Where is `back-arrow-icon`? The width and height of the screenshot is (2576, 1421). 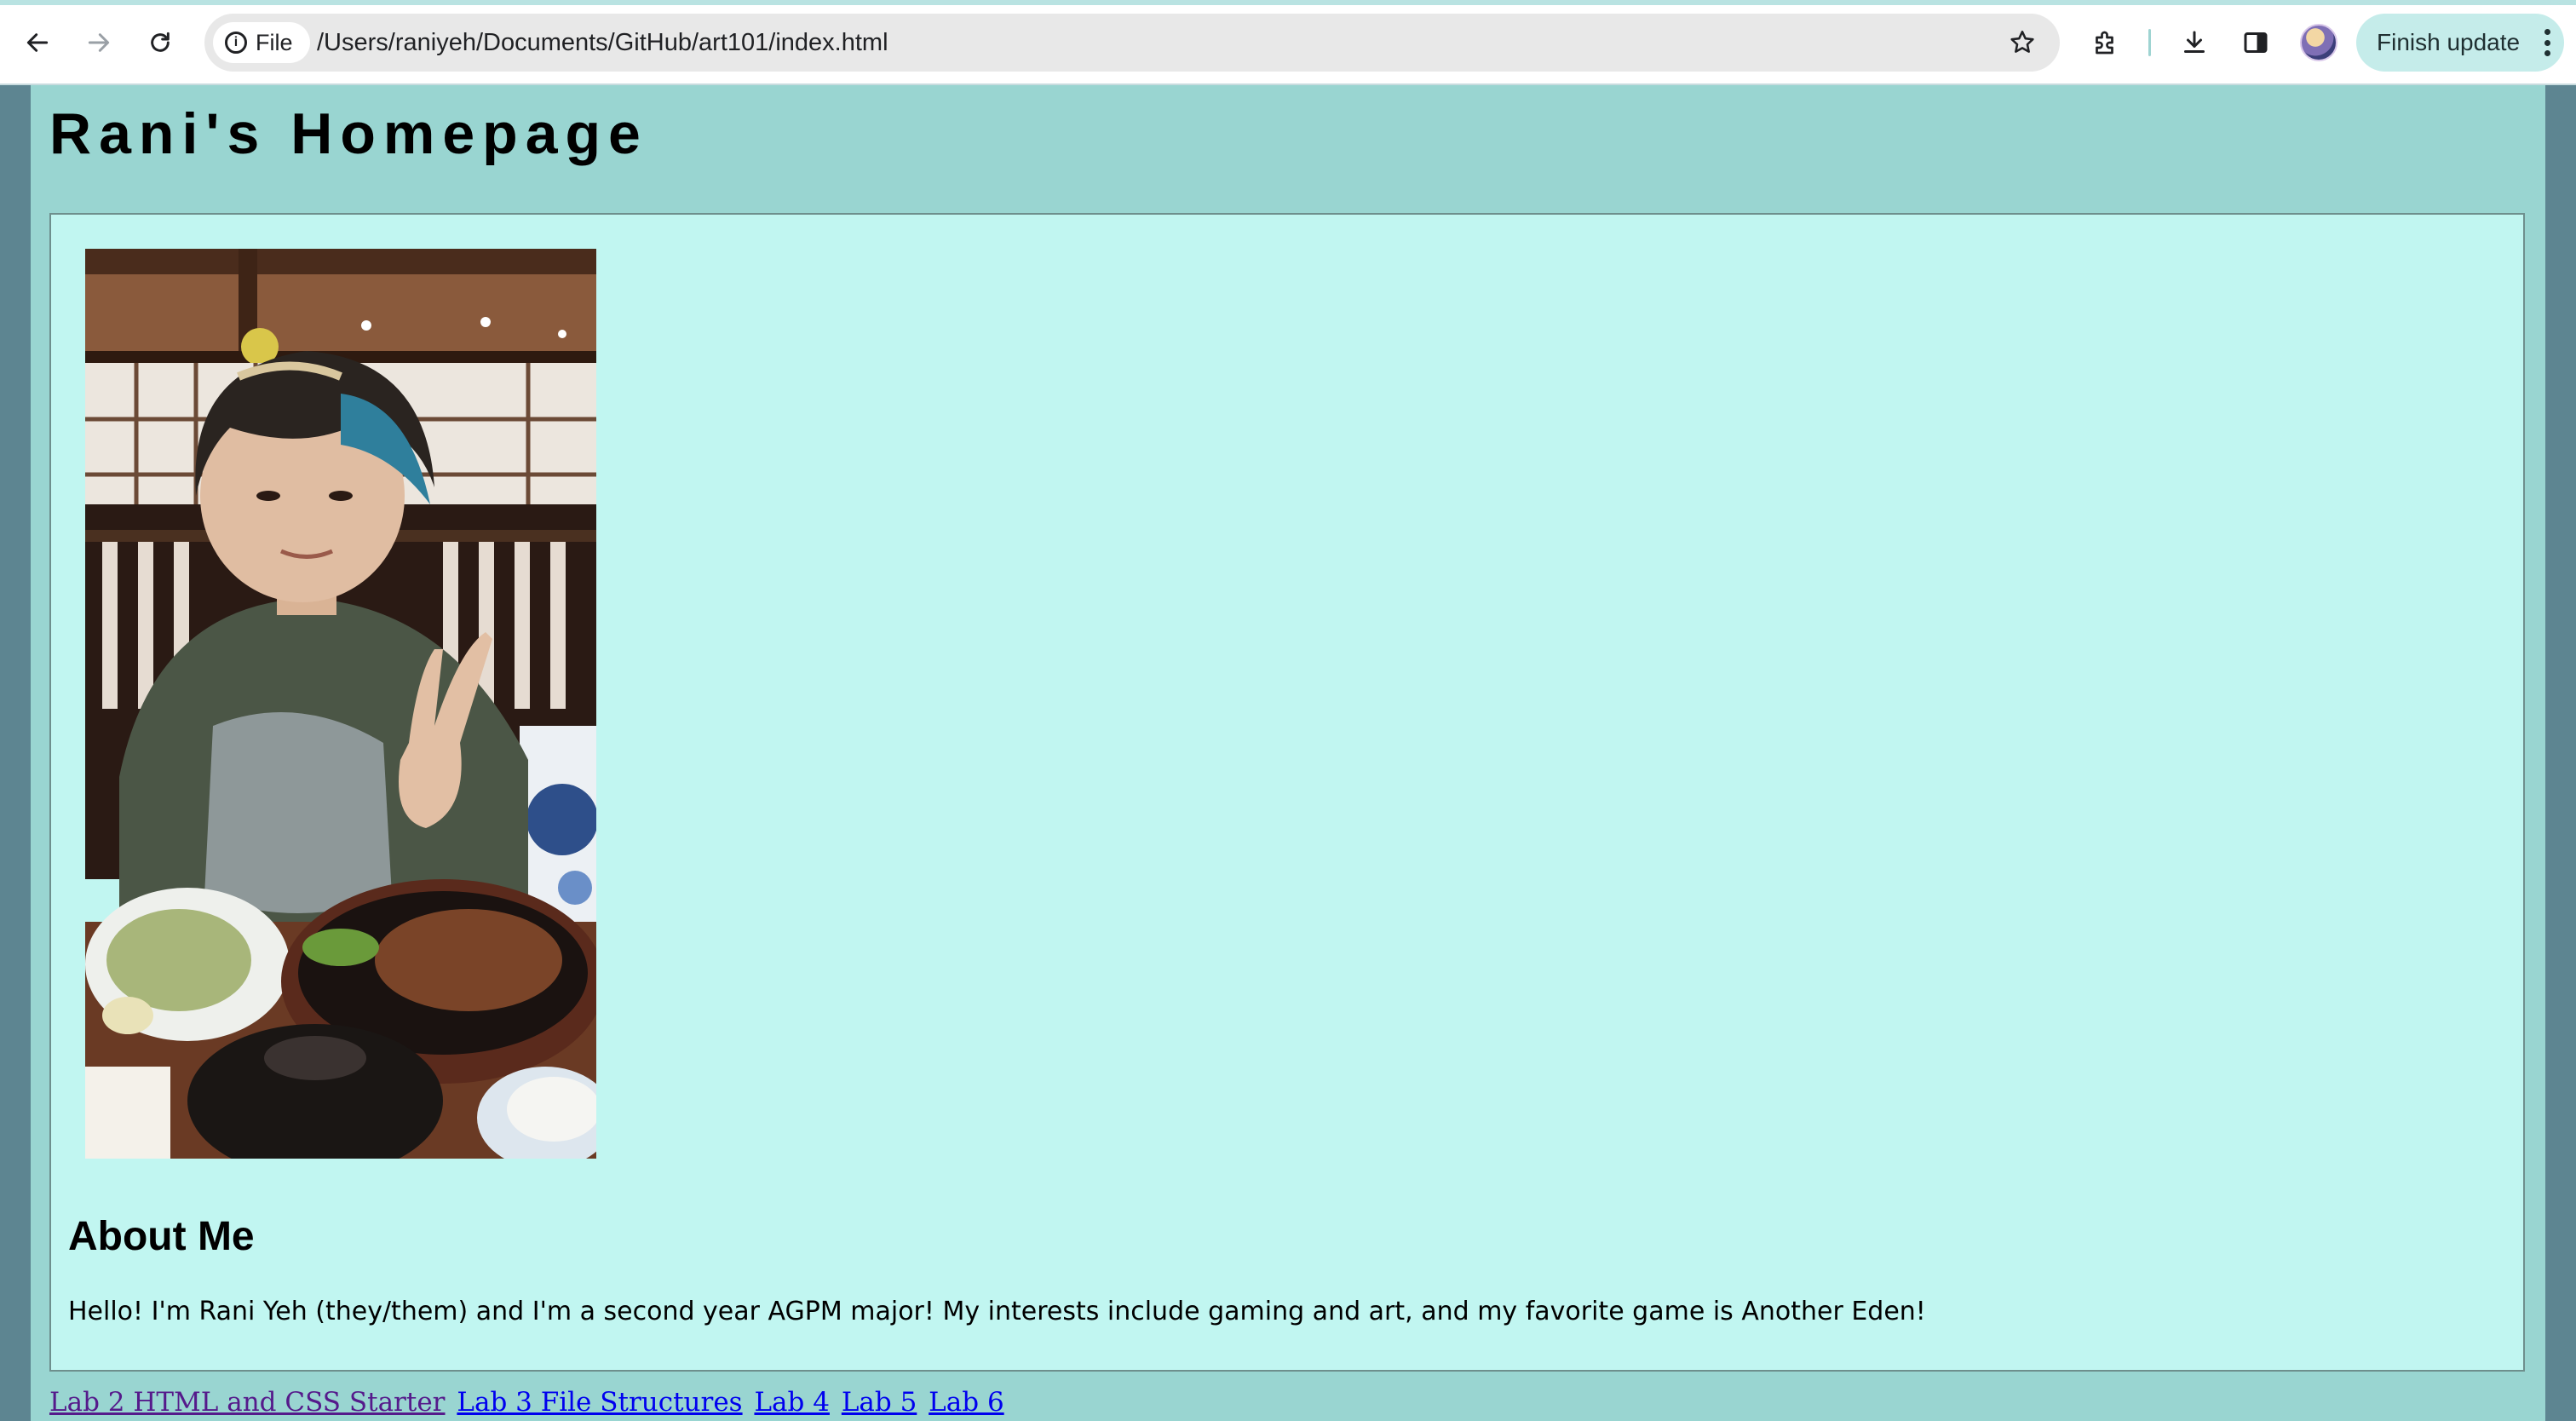
back-arrow-icon is located at coordinates (38, 42).